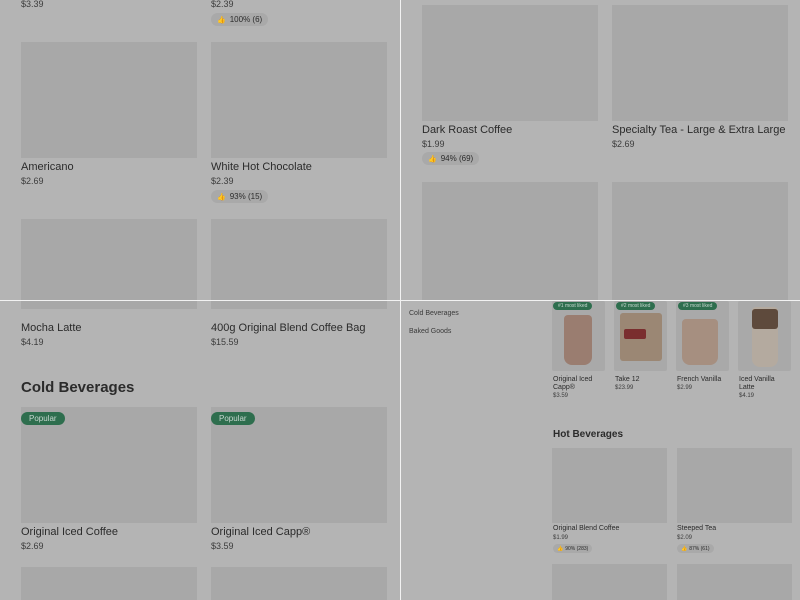 Image resolution: width=800 pixels, height=600 pixels. I want to click on item-price: $2.99, so click(685, 388).